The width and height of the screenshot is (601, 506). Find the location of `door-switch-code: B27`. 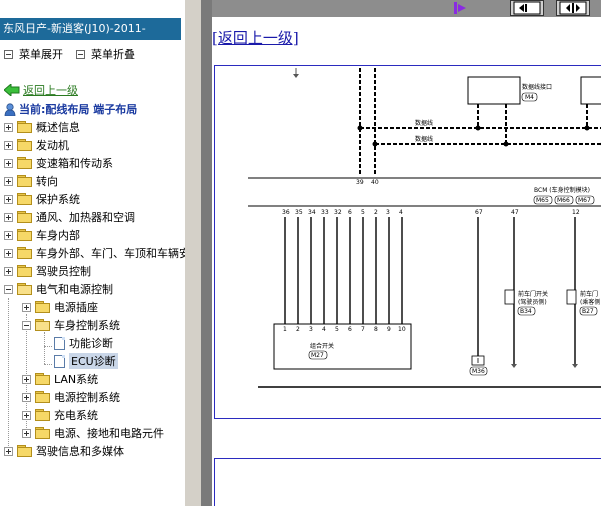

door-switch-code: B27 is located at coordinates (588, 311).